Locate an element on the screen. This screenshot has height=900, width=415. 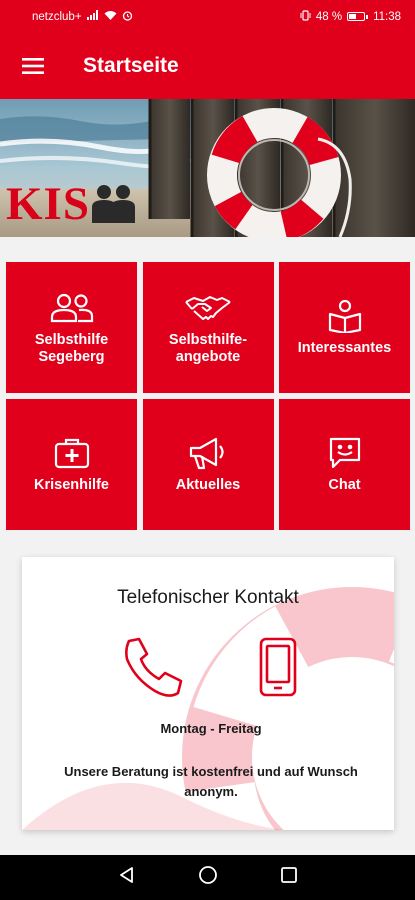
wifi-icon is located at coordinates (110, 16).